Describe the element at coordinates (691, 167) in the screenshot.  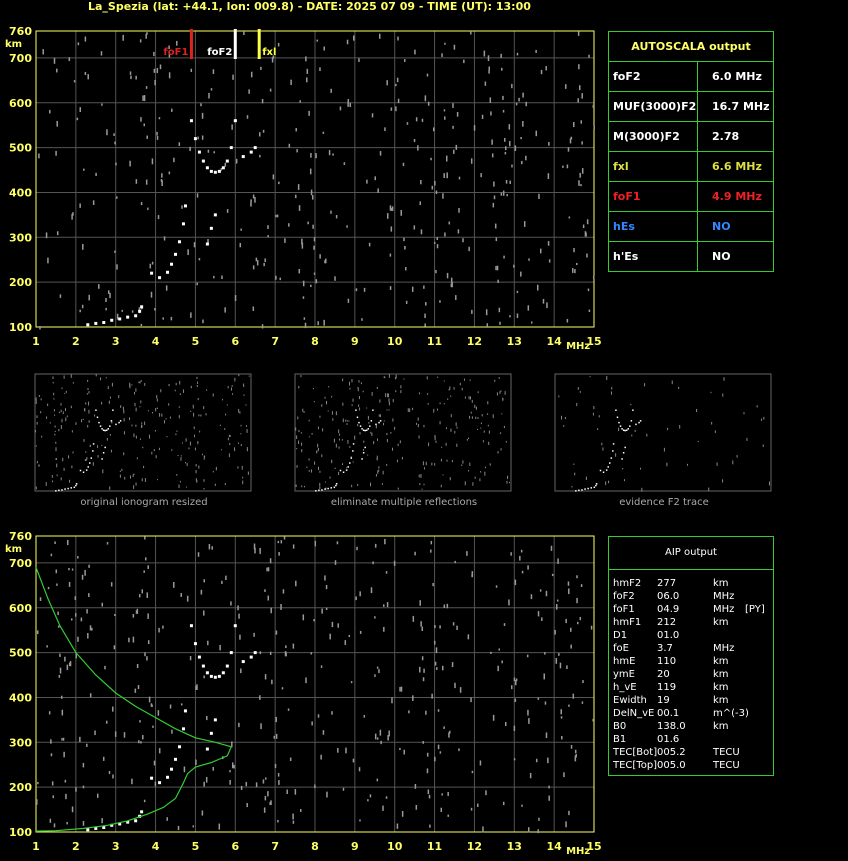
I see `autoscala-row: fxl 6.6 MHz` at that location.